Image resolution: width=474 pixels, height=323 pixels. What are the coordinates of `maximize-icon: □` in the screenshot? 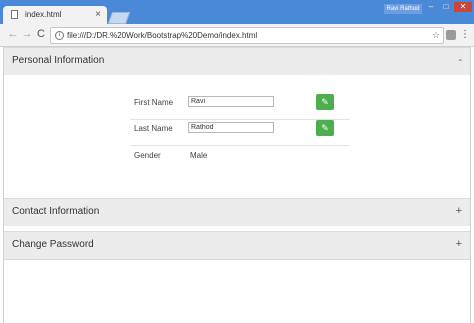 It's located at (446, 7).